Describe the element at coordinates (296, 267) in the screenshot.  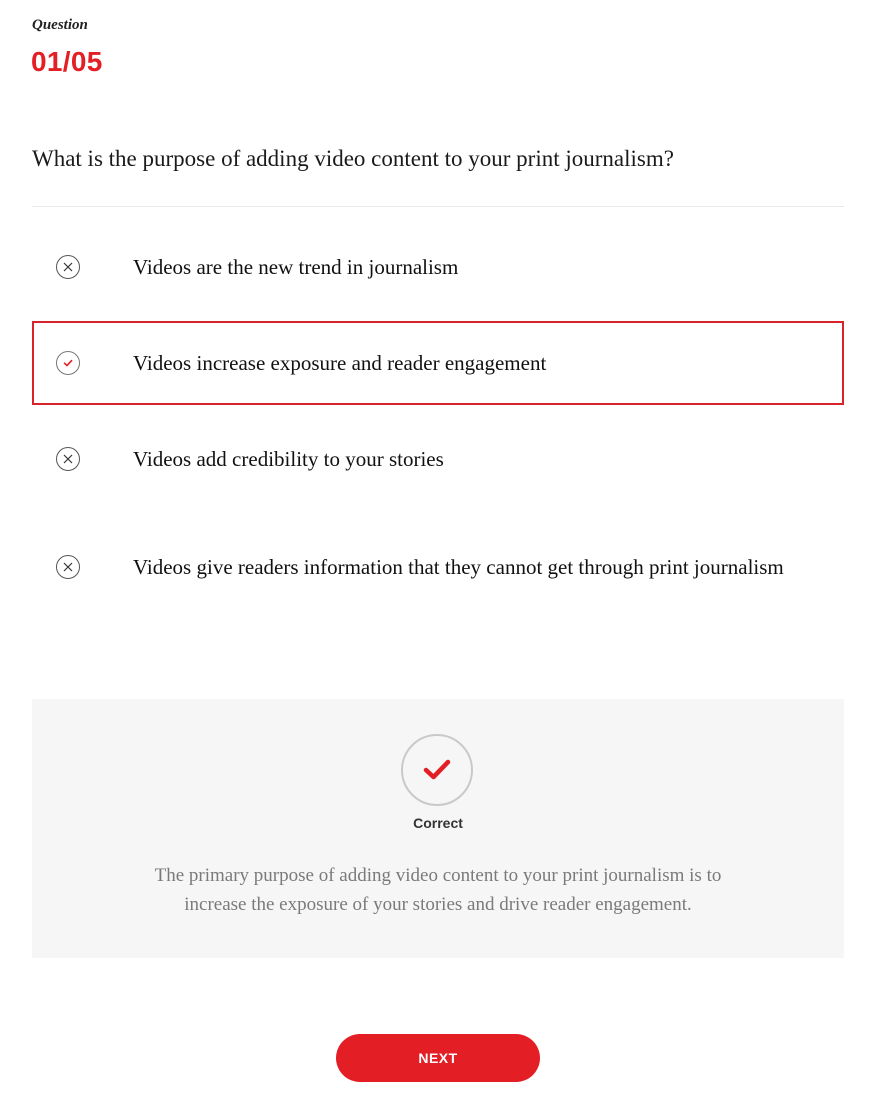
I see `answer-option-text: Videos are the new trend in journalism` at that location.